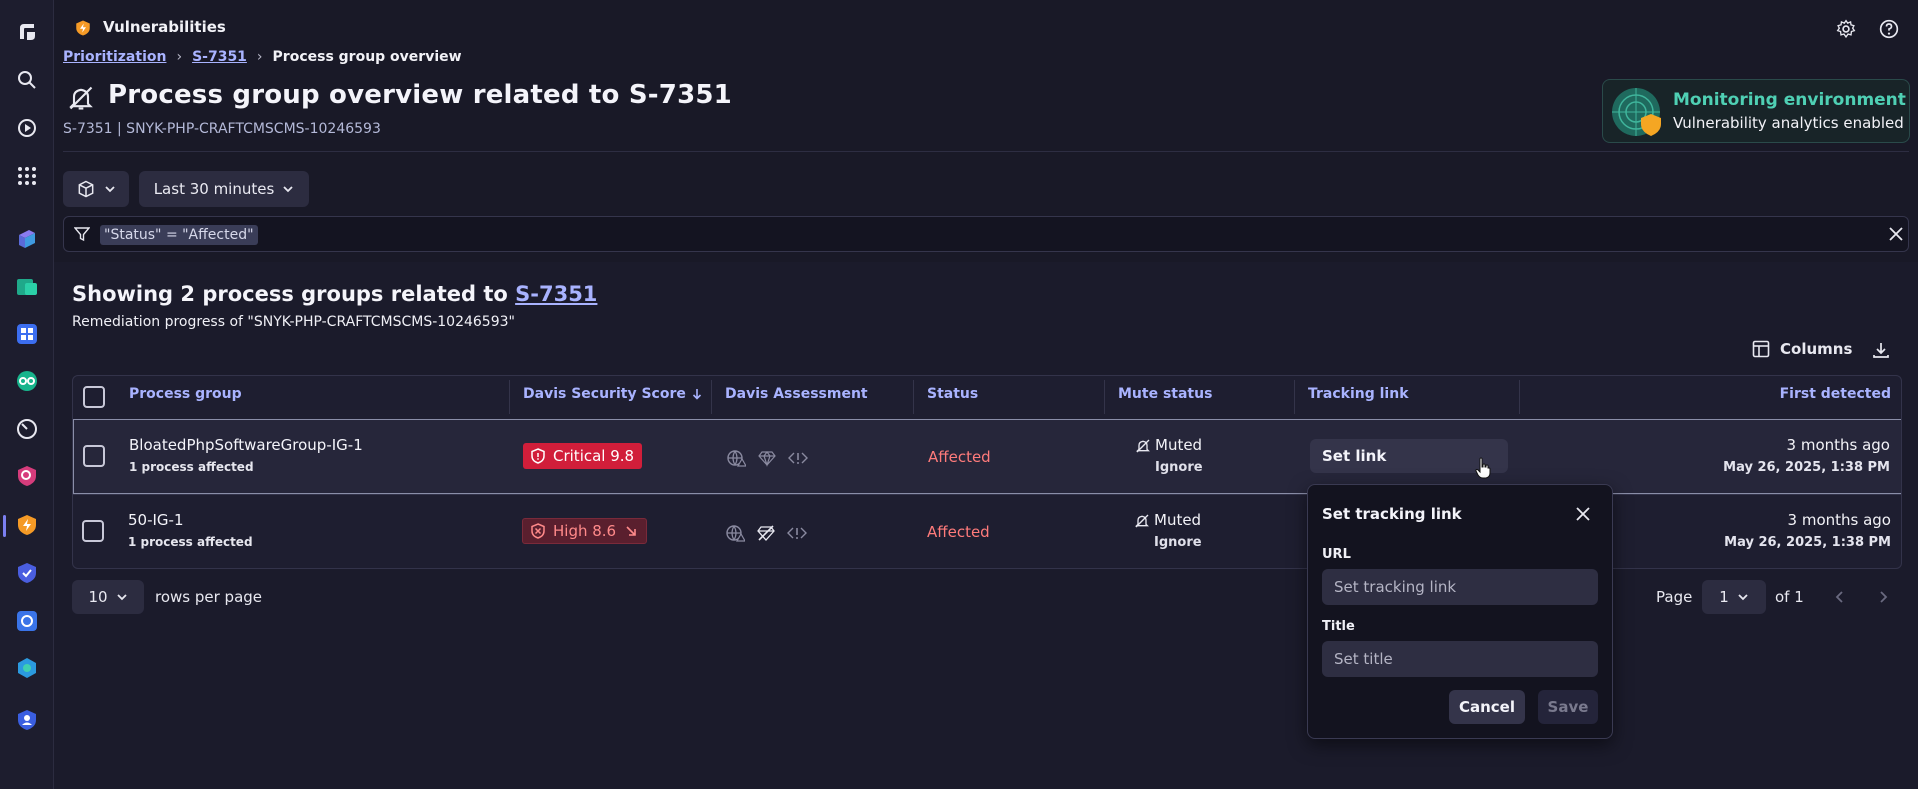 The height and width of the screenshot is (789, 1918). Describe the element at coordinates (185, 394) in the screenshot. I see `header-process-group: Process group` at that location.